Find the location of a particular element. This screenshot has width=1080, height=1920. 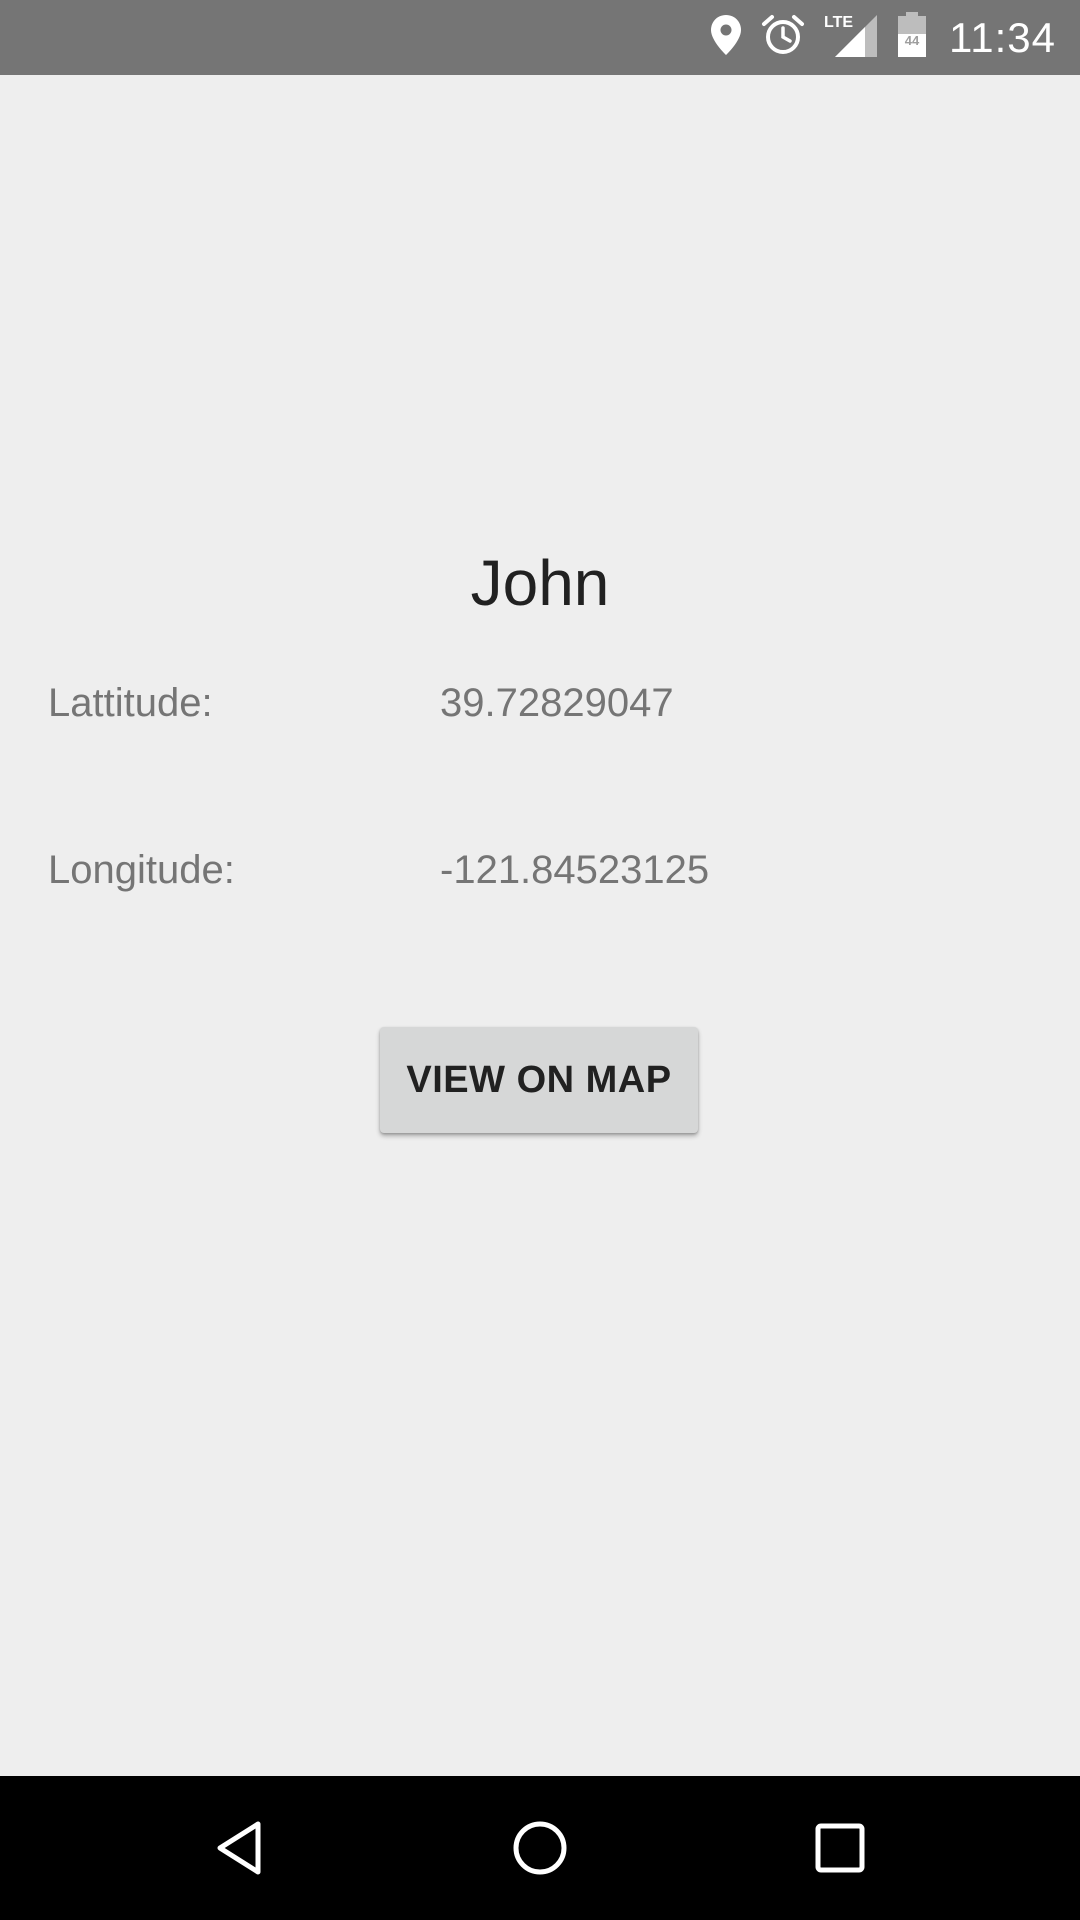

battery-level: 44 is located at coordinates (912, 40).